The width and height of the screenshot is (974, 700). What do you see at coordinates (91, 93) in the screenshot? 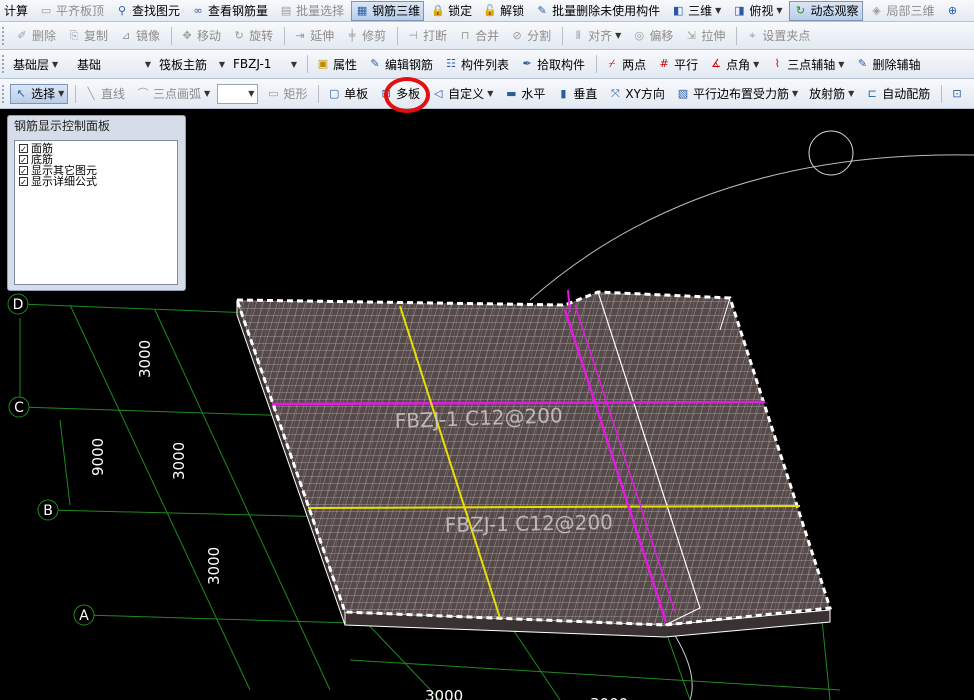
I see `line-icon: ╲` at bounding box center [91, 93].